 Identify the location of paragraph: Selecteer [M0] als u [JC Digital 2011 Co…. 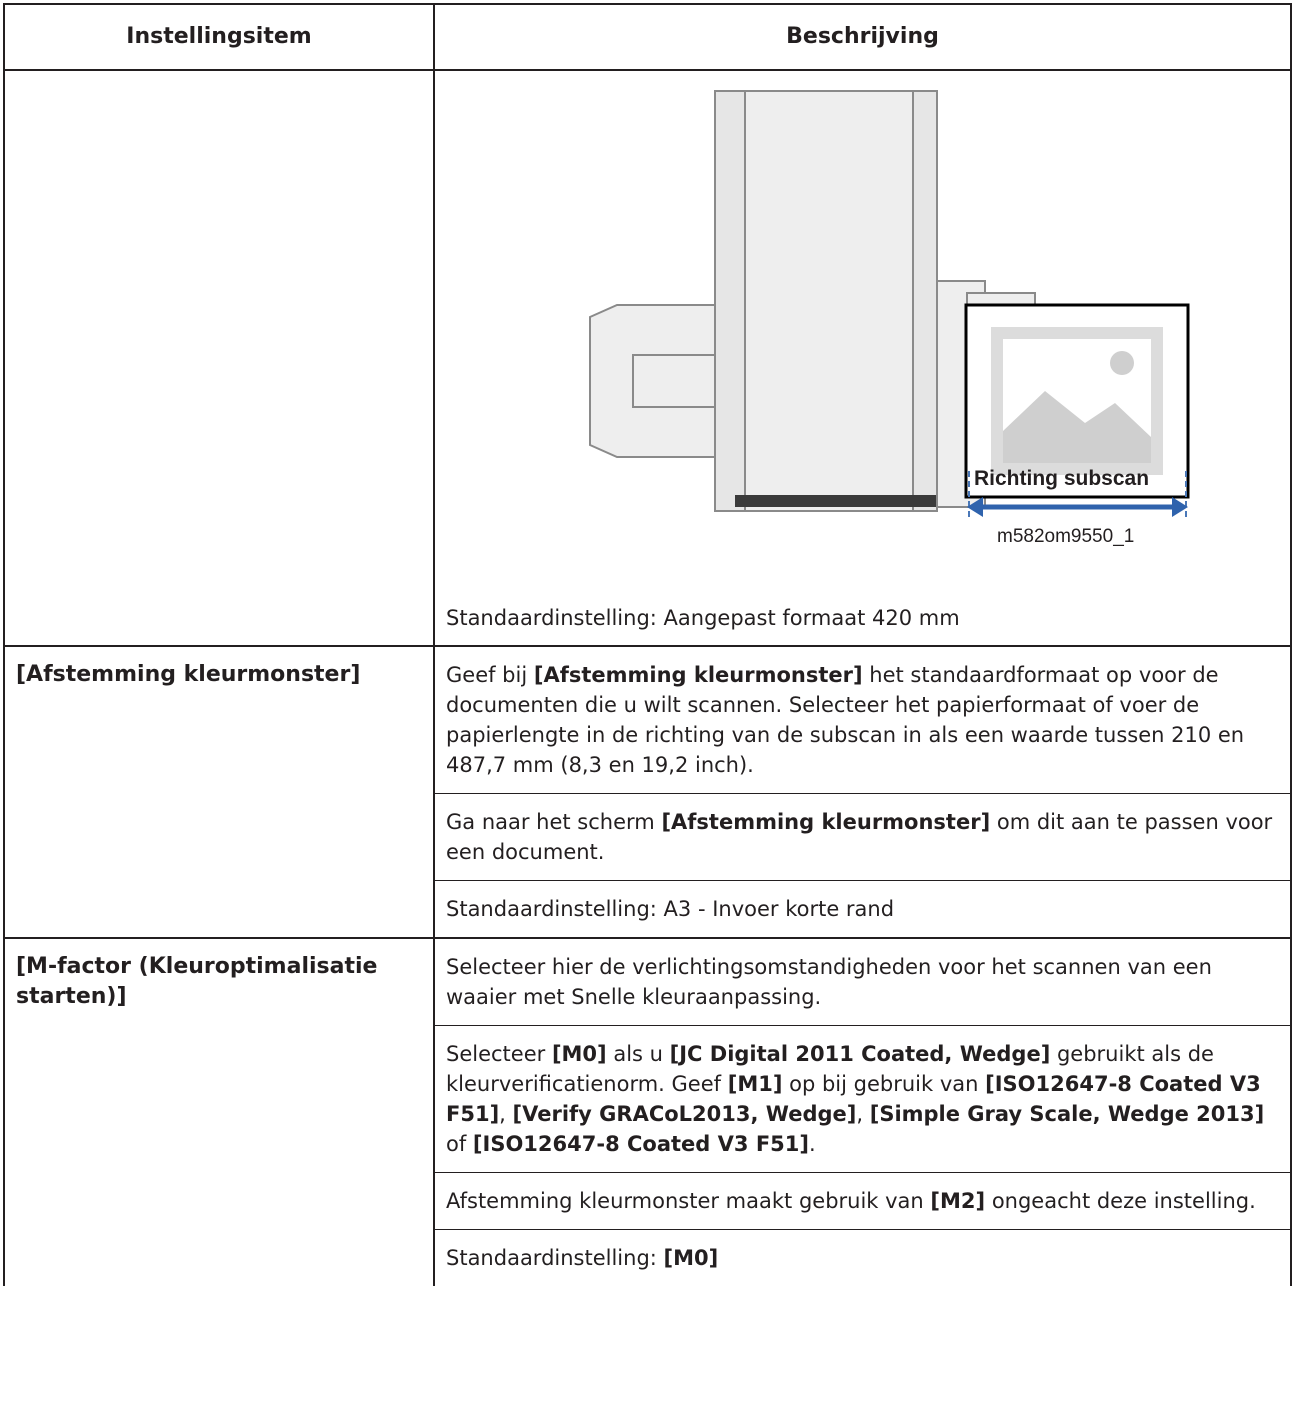
(862, 1098).